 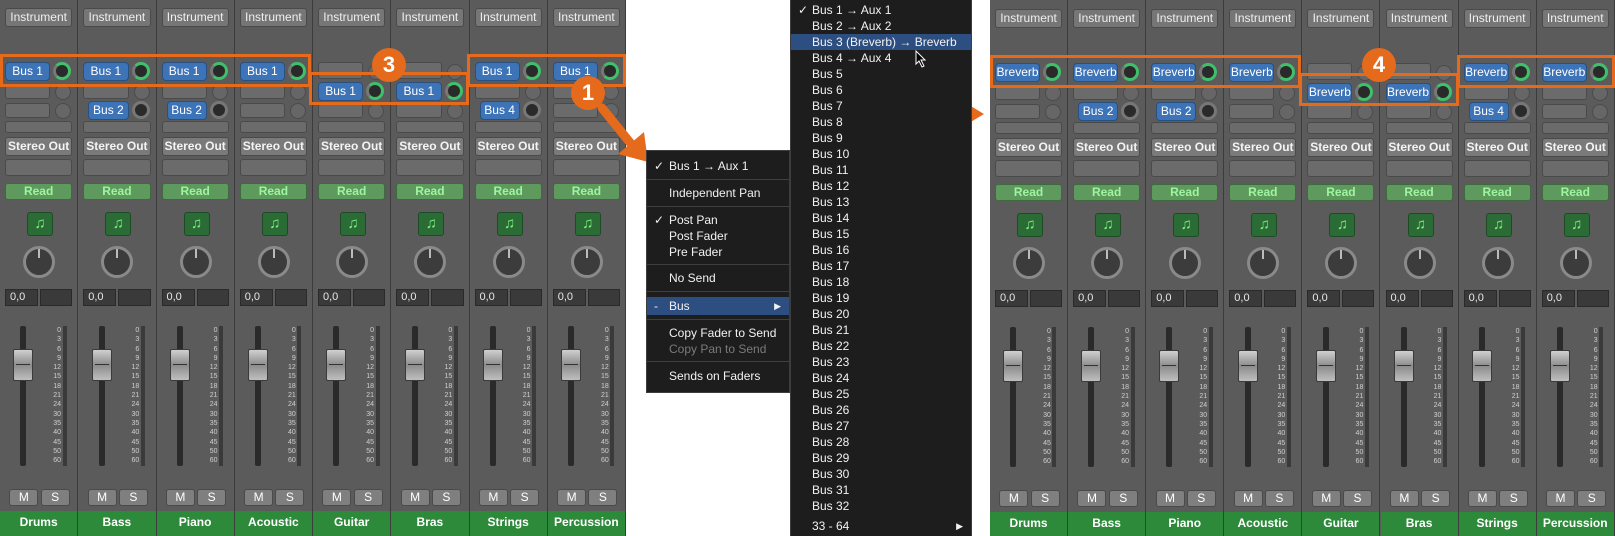 What do you see at coordinates (881, 58) in the screenshot?
I see `bus-menu-item: Bus 4 → Aux 4` at bounding box center [881, 58].